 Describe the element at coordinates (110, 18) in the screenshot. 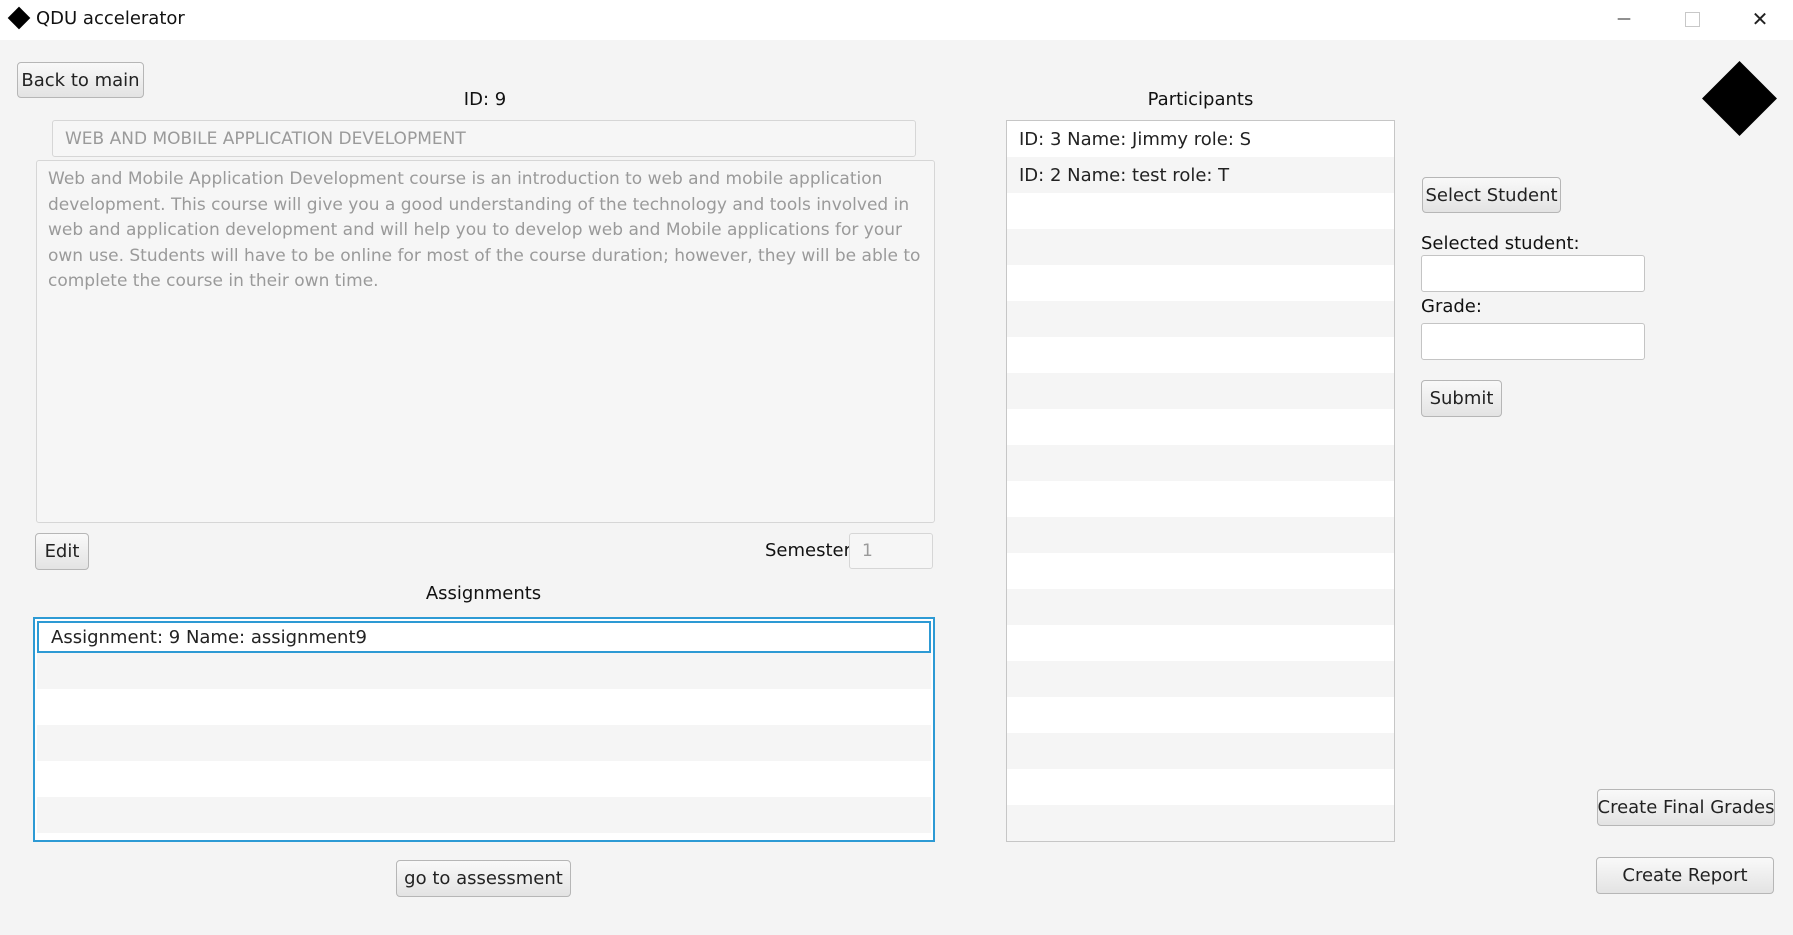

I see `window-title: QDU accelerator` at that location.